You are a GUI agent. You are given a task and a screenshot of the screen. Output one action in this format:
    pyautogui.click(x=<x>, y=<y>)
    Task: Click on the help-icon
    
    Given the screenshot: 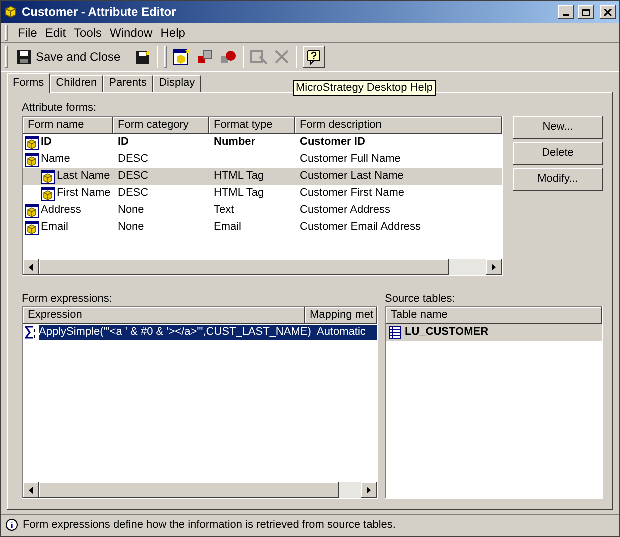 What is the action you would take?
    pyautogui.click(x=313, y=57)
    